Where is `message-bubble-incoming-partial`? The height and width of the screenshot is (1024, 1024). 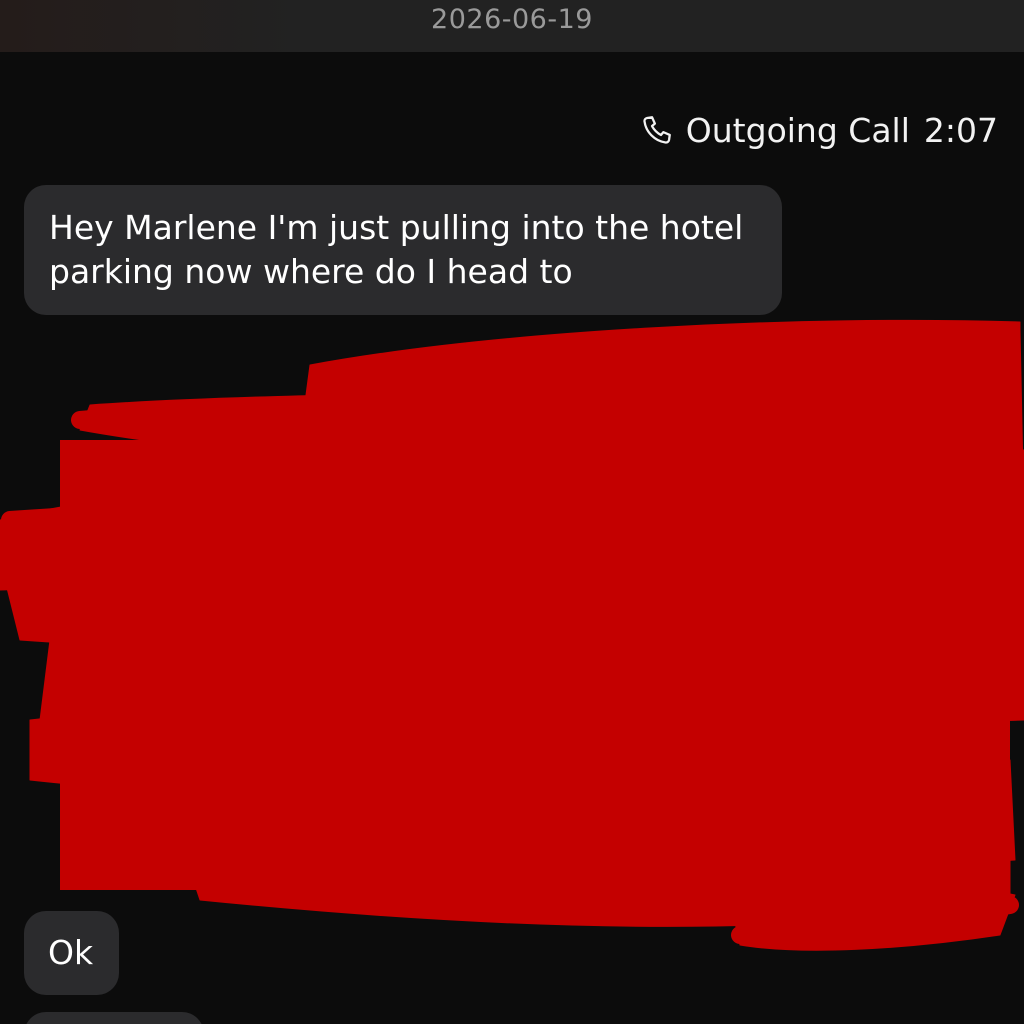 message-bubble-incoming-partial is located at coordinates (114, 1018).